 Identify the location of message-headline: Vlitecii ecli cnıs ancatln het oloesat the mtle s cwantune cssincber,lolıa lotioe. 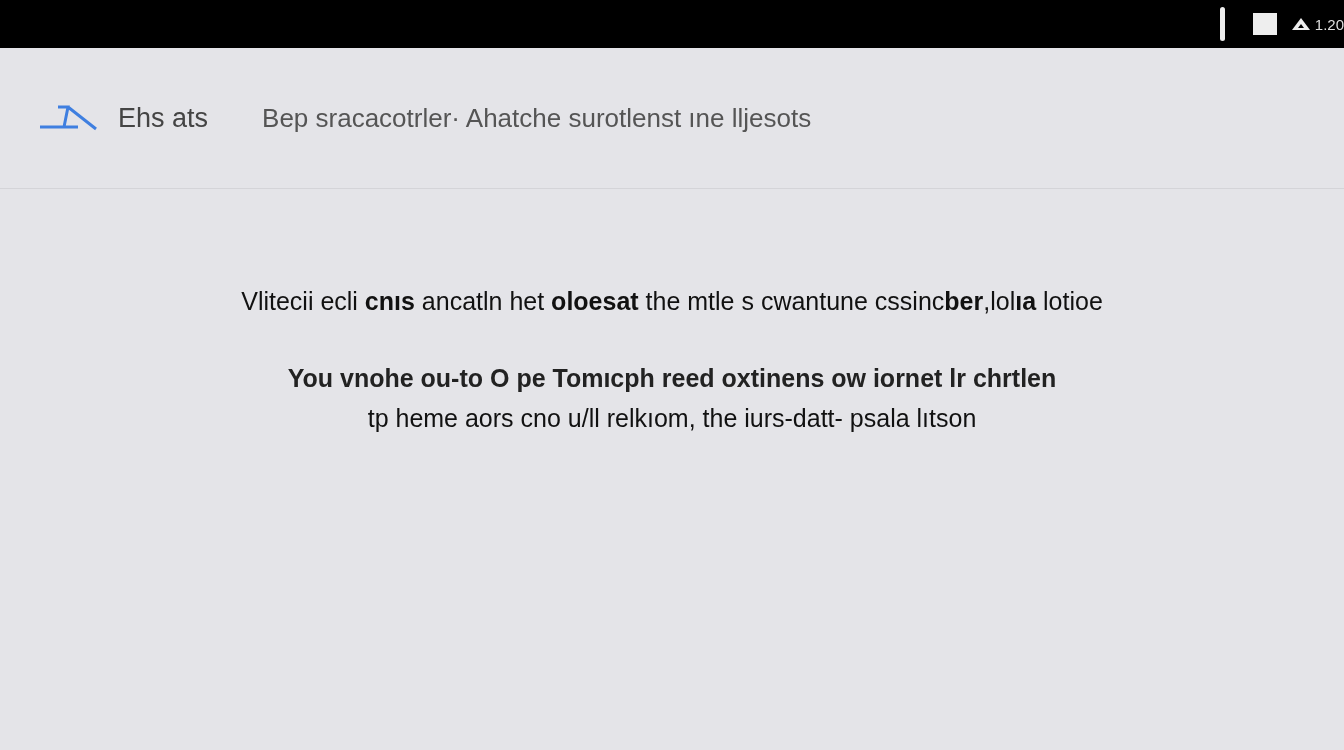
(672, 301).